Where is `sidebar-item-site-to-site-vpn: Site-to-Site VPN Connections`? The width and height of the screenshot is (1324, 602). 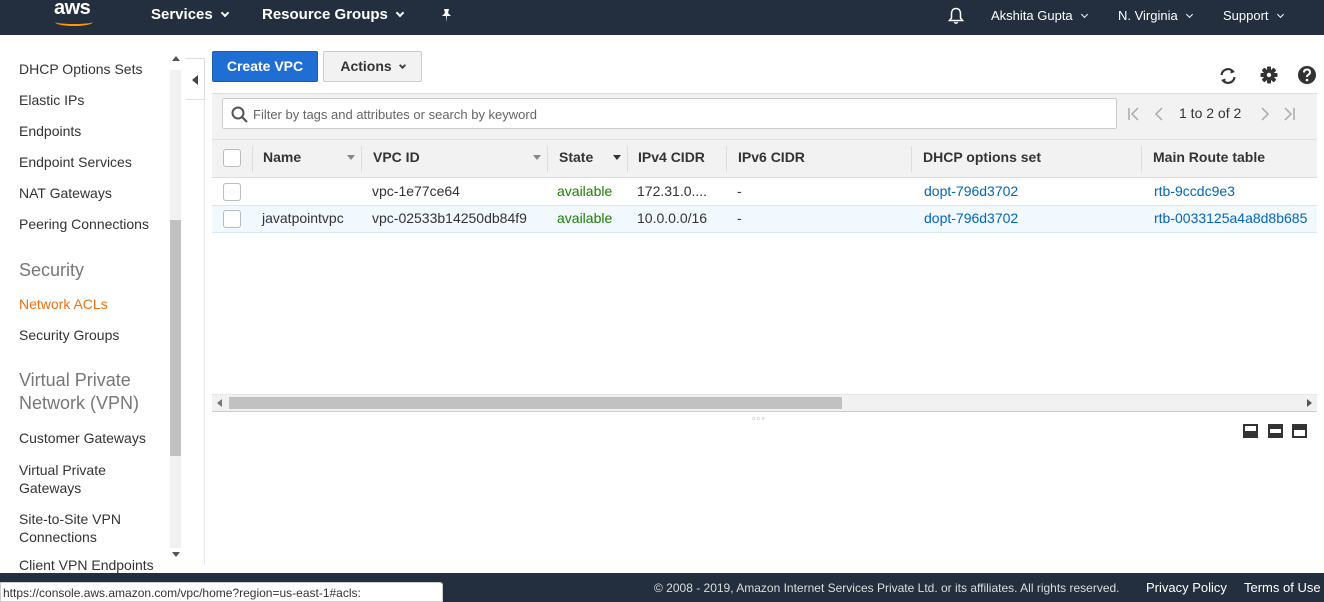 sidebar-item-site-to-site-vpn: Site-to-Site VPN Connections is located at coordinates (70, 528).